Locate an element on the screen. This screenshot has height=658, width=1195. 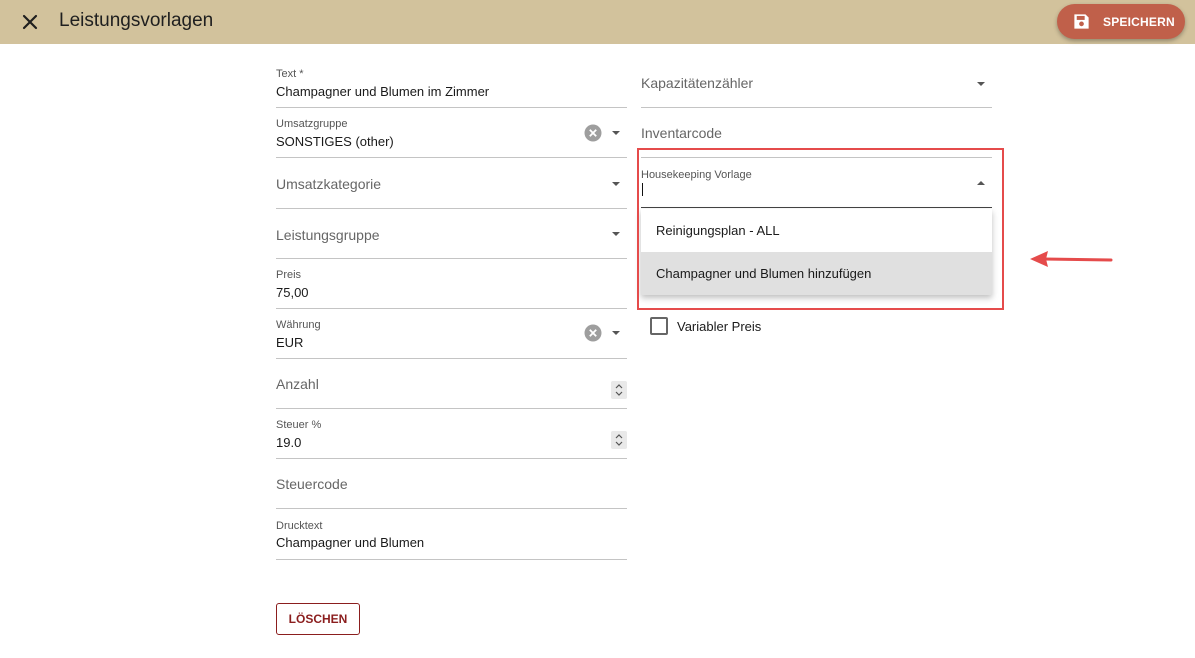
annotation-highlight-box is located at coordinates (820, 229).